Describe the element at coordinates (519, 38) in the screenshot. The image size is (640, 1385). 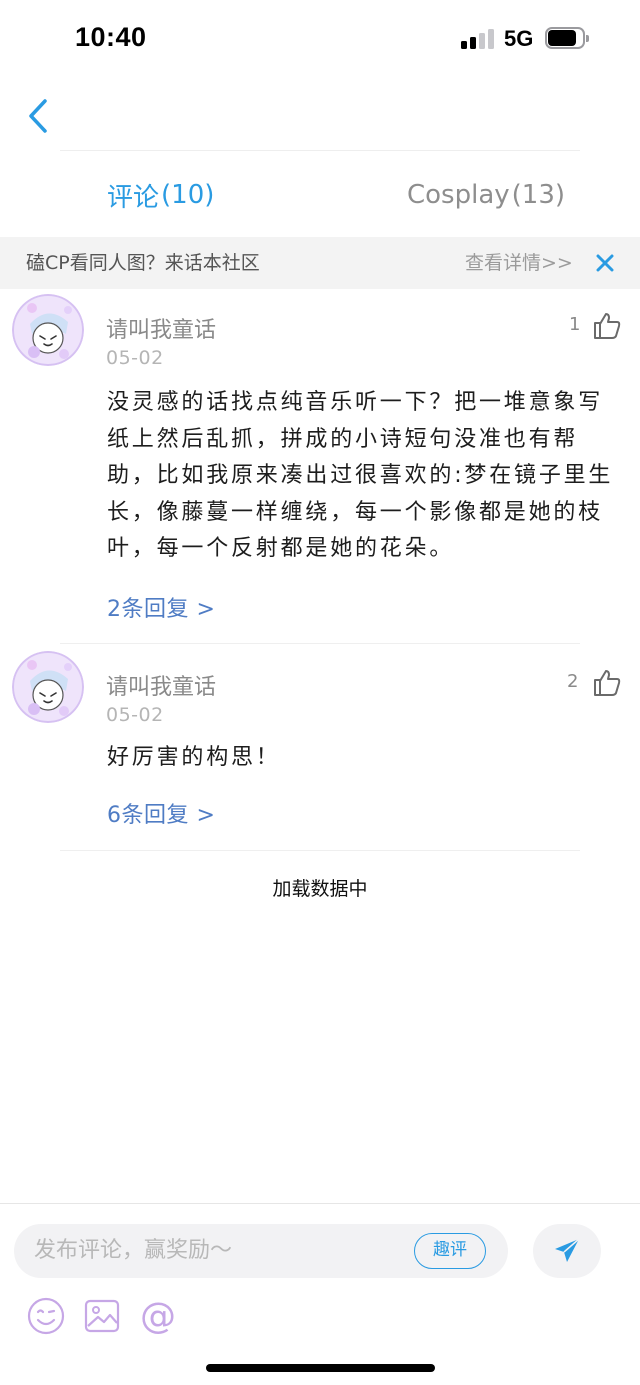
I see `network-type: 5G` at that location.